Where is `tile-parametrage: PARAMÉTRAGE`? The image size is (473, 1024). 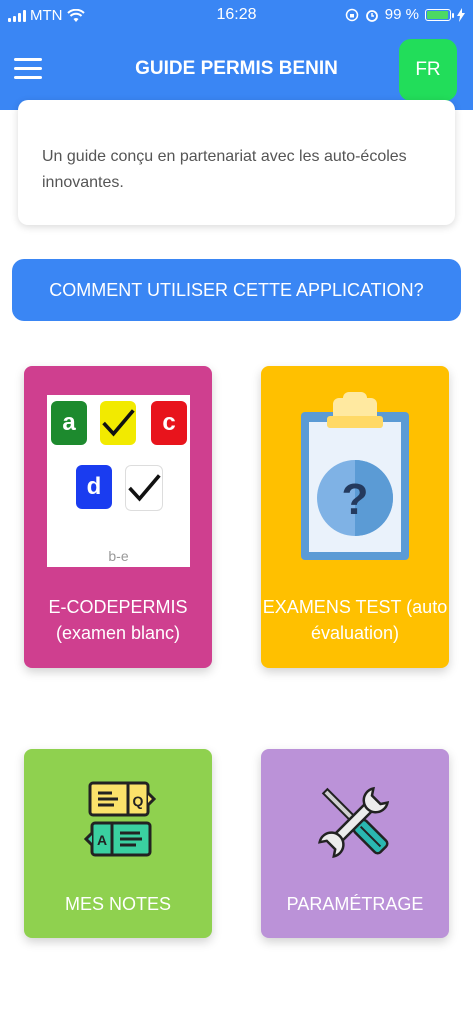 tile-parametrage: PARAMÉTRAGE is located at coordinates (355, 843).